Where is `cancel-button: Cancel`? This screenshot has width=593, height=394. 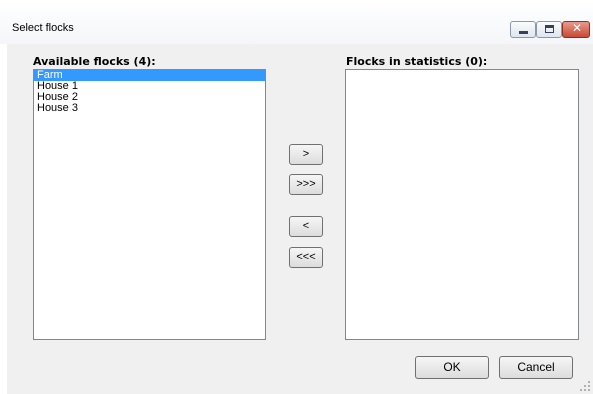 cancel-button: Cancel is located at coordinates (536, 367).